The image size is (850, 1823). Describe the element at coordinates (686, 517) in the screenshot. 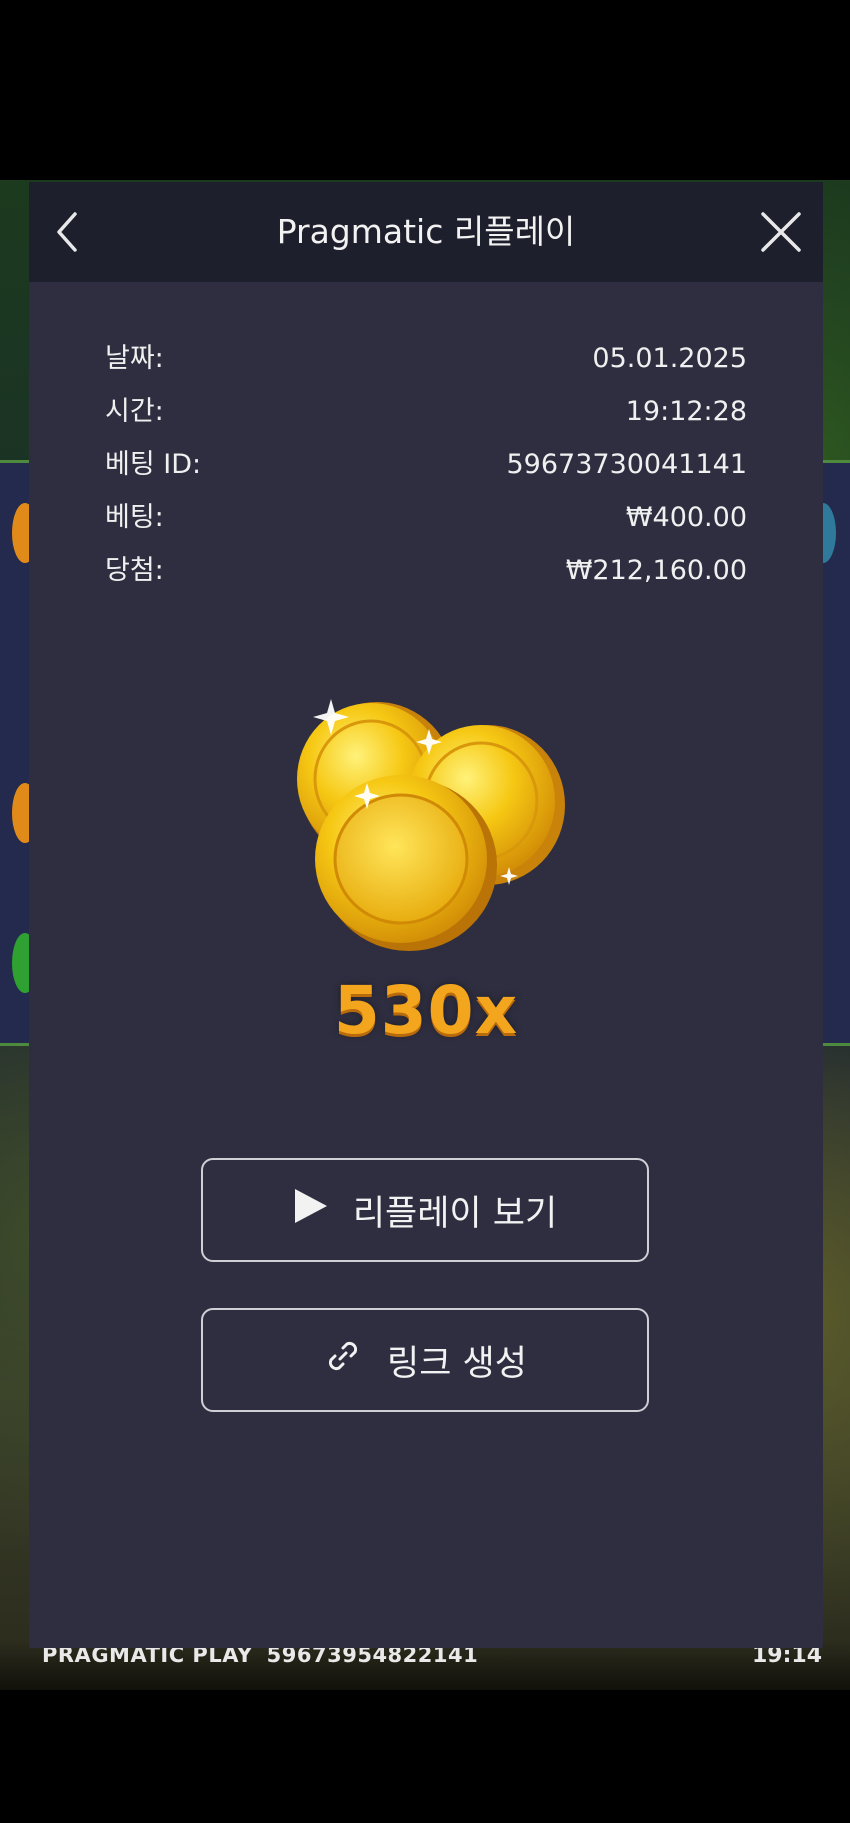

I see `bet-value: ₩400.00` at that location.